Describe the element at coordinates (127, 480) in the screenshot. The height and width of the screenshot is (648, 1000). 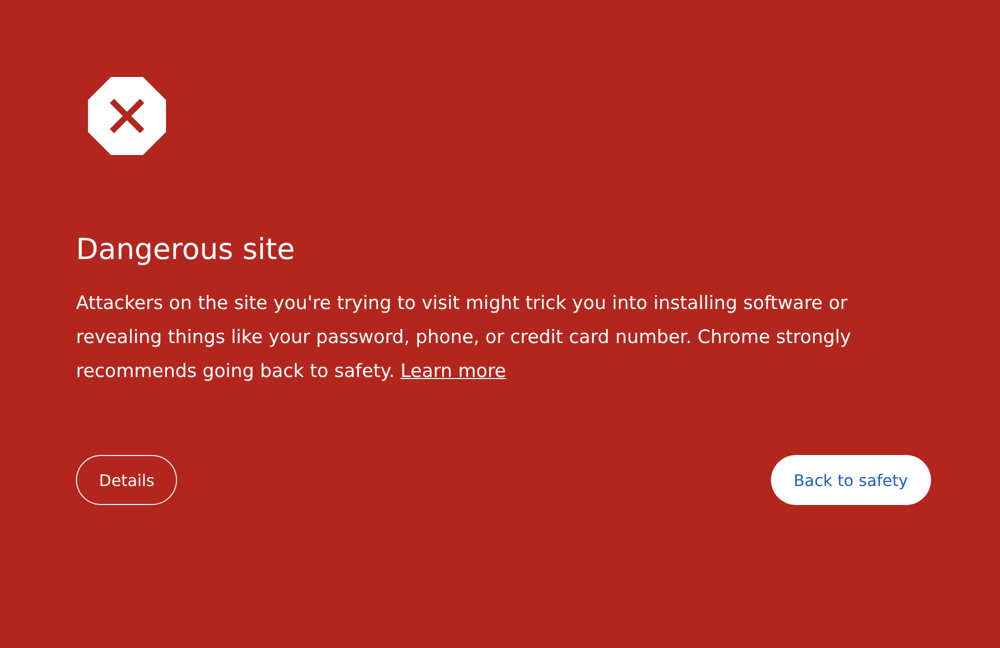
I see `details-button: Details` at that location.